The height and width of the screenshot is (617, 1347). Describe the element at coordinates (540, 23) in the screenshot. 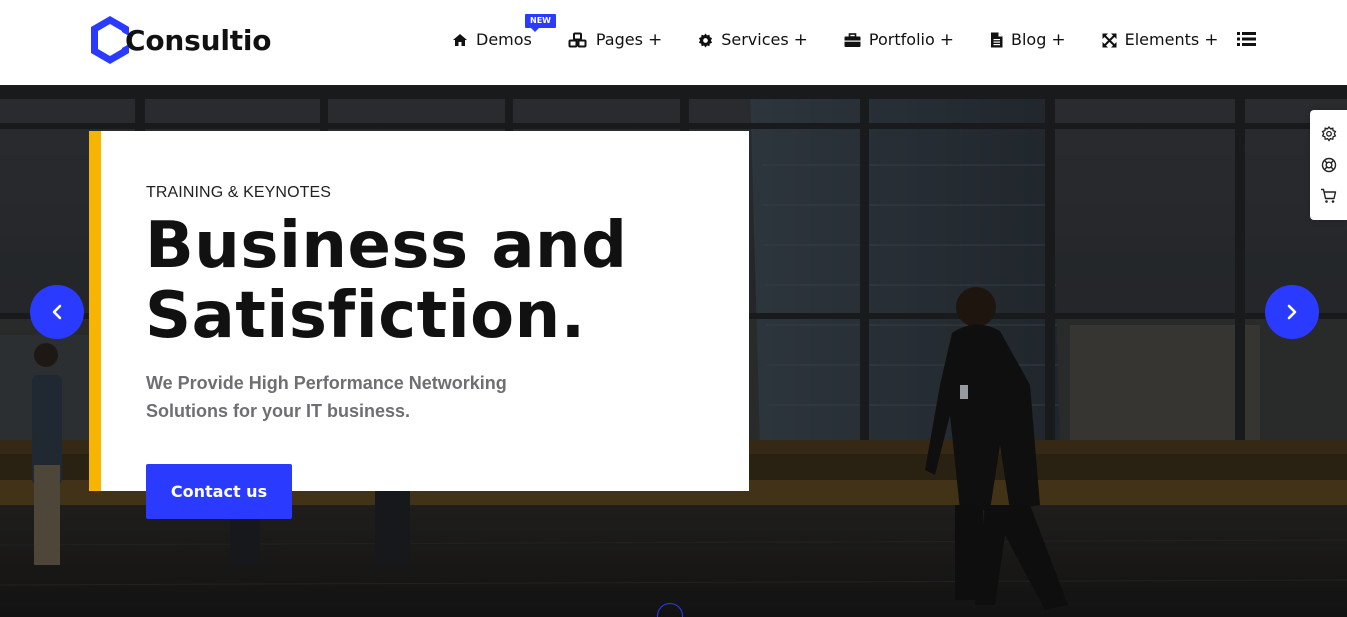

I see `new-badge: NEW` at that location.